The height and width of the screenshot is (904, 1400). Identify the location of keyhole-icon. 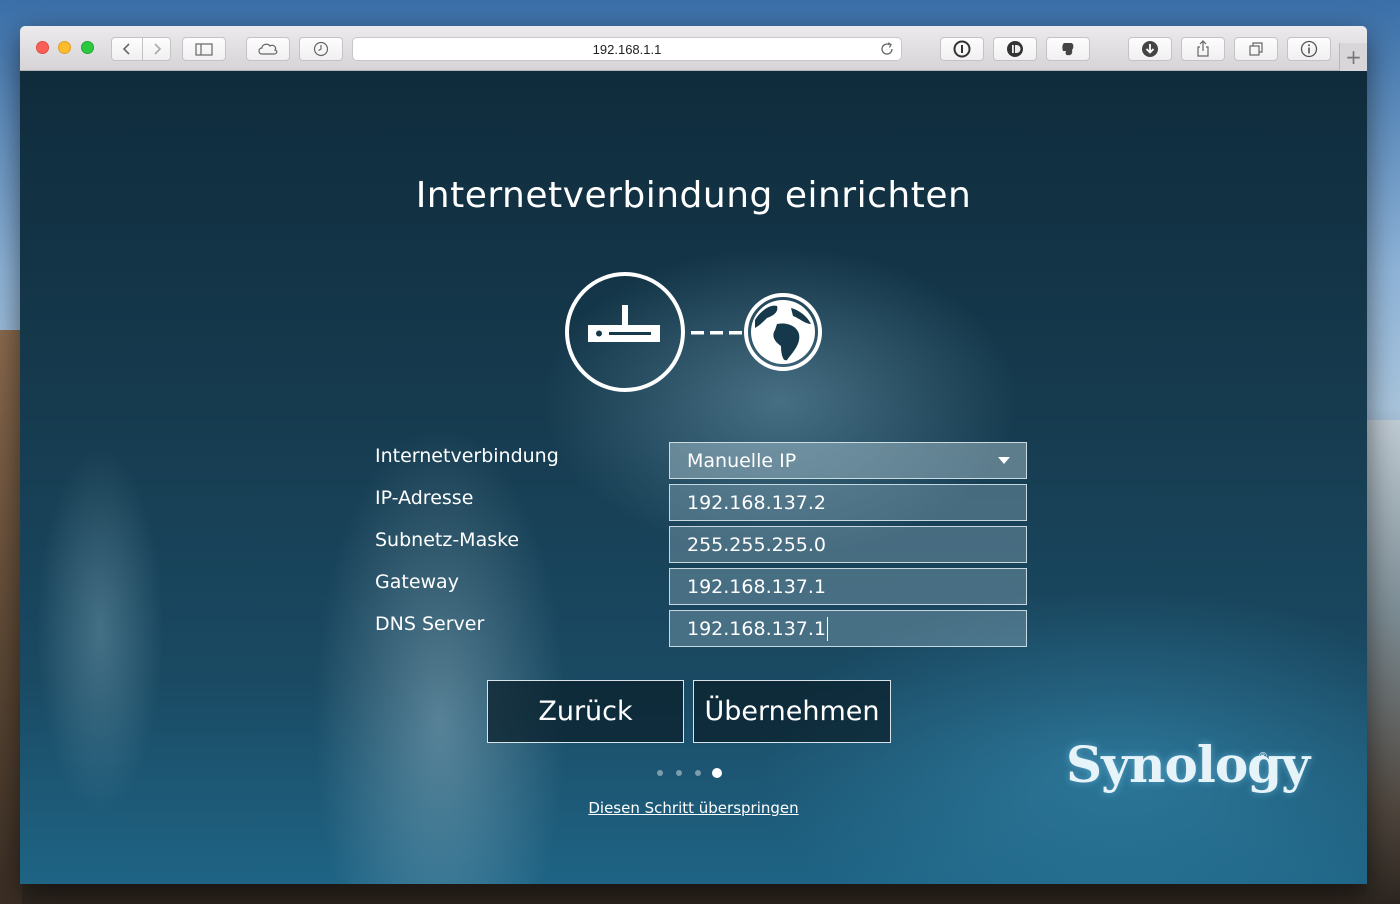
(962, 49).